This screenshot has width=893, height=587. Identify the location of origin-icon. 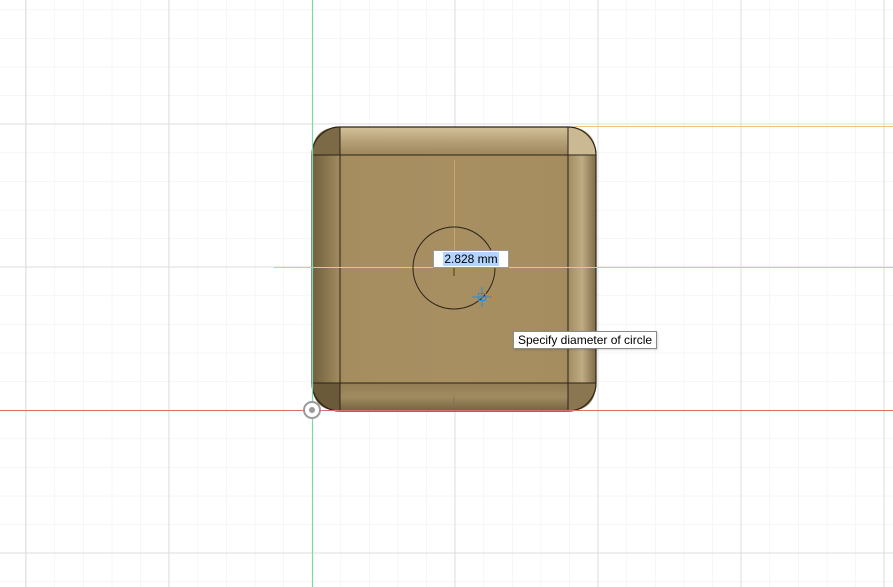
(312, 410).